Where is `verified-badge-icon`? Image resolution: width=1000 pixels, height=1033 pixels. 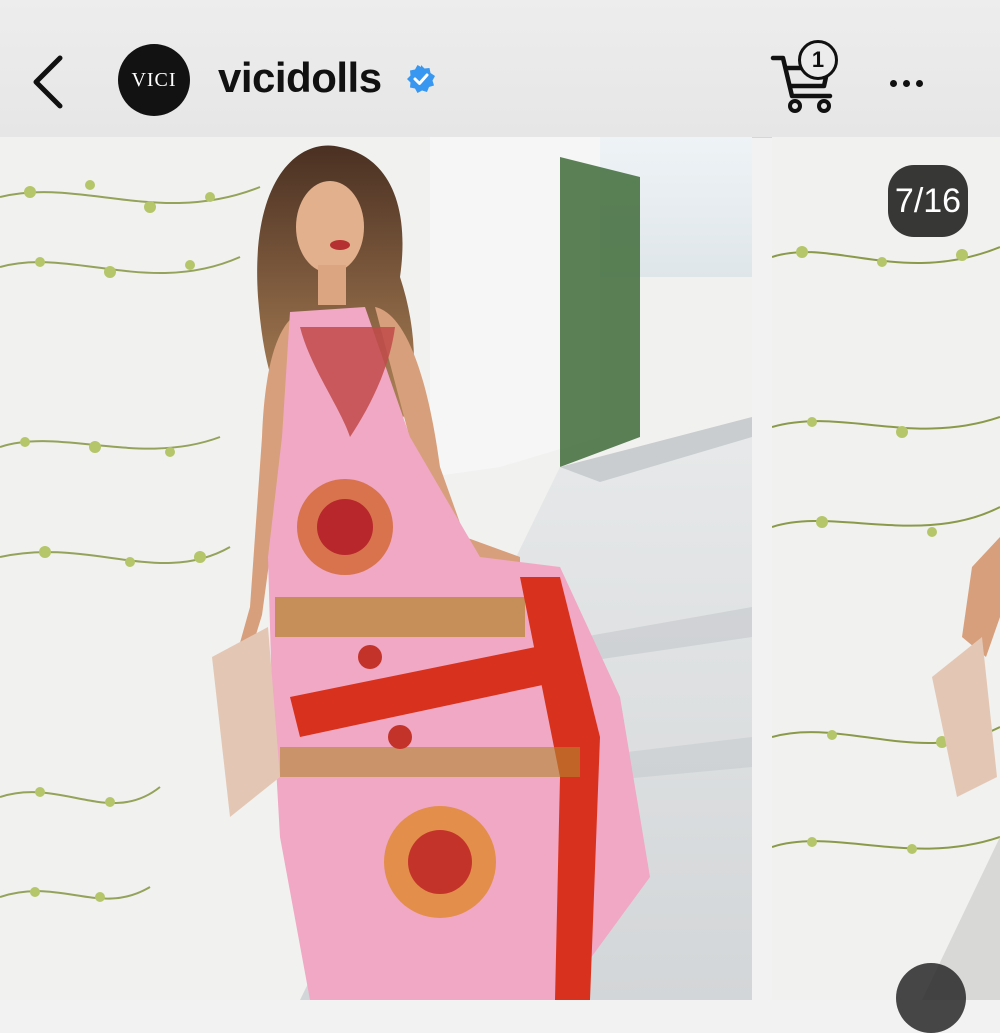
verified-badge-icon is located at coordinates (421, 79).